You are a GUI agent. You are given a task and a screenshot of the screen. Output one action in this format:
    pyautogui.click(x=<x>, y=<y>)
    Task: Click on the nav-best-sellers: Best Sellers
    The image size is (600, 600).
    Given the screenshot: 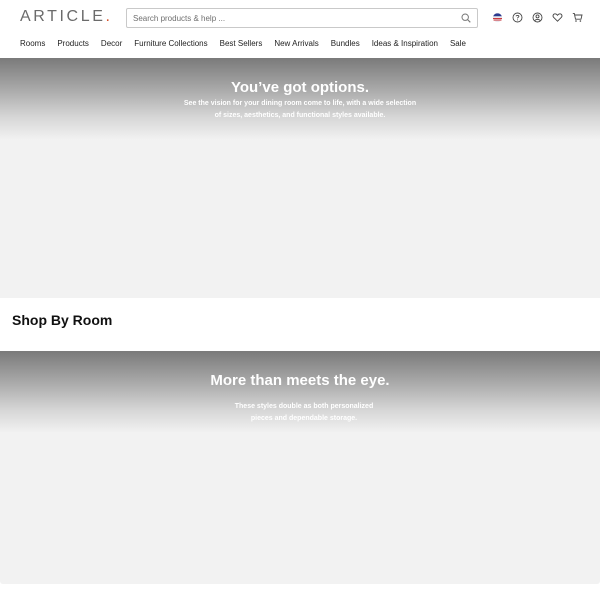 What is the action you would take?
    pyautogui.click(x=241, y=45)
    